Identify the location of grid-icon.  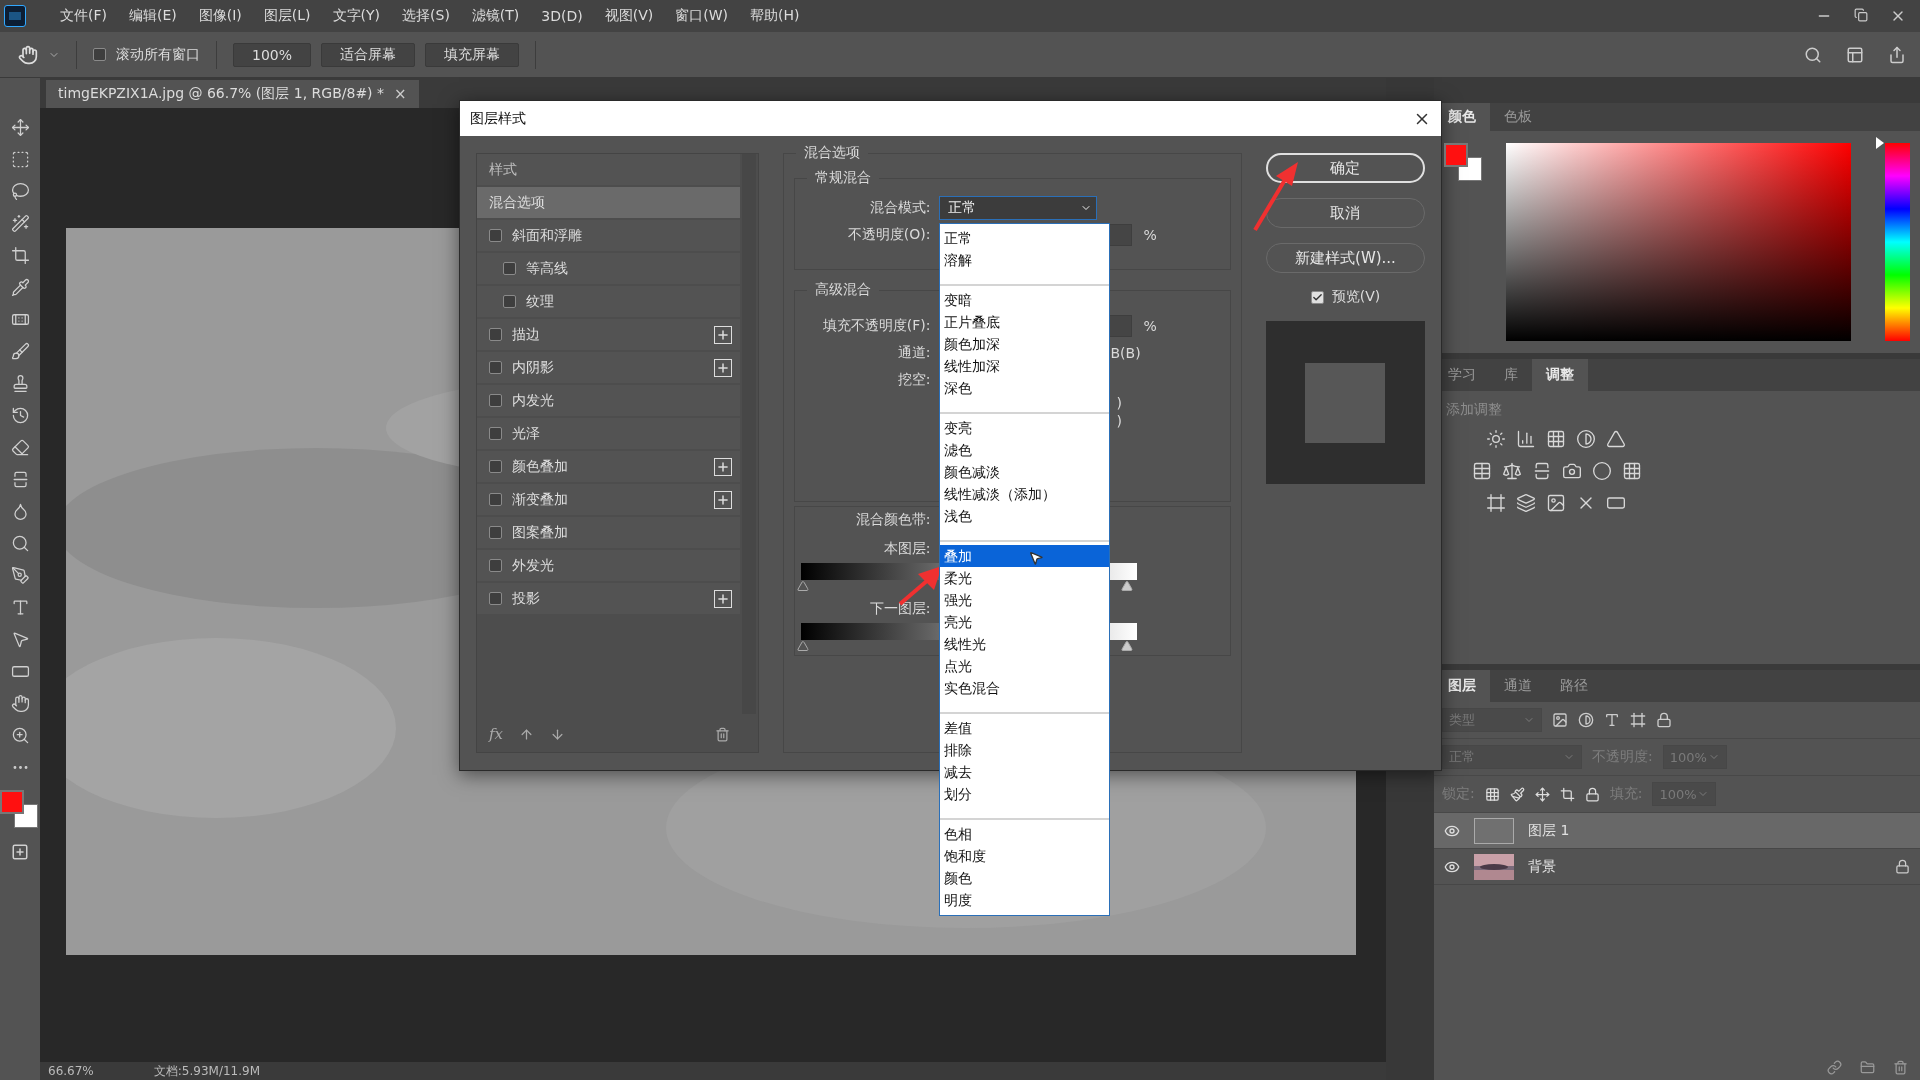
(1632, 471).